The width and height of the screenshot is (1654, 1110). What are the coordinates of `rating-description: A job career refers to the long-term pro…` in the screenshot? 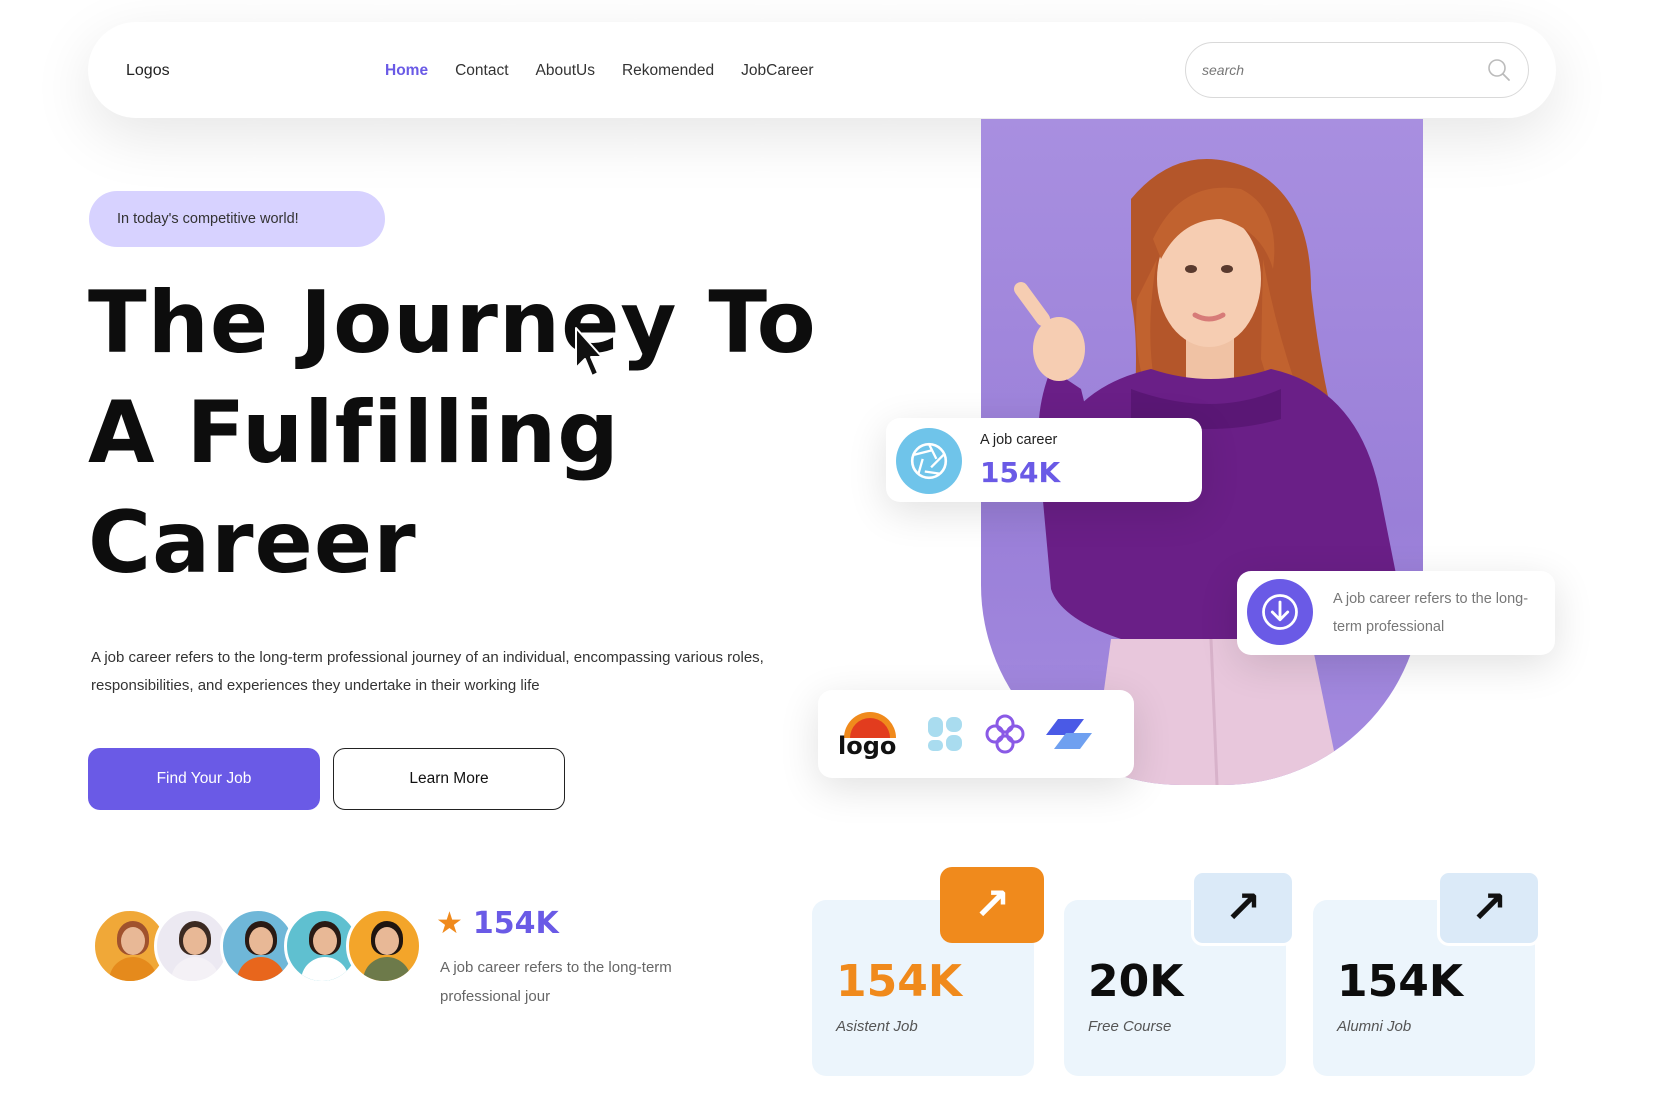 It's located at (556, 982).